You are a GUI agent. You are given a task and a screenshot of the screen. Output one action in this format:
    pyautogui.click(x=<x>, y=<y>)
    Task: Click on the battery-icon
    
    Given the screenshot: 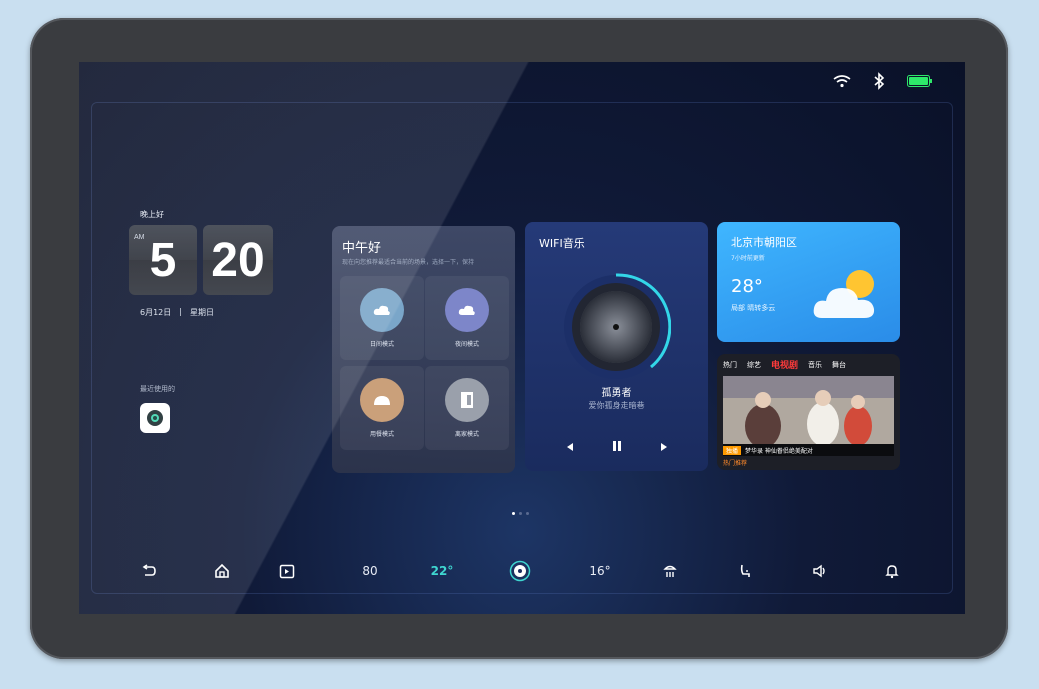 What is the action you would take?
    pyautogui.click(x=920, y=81)
    